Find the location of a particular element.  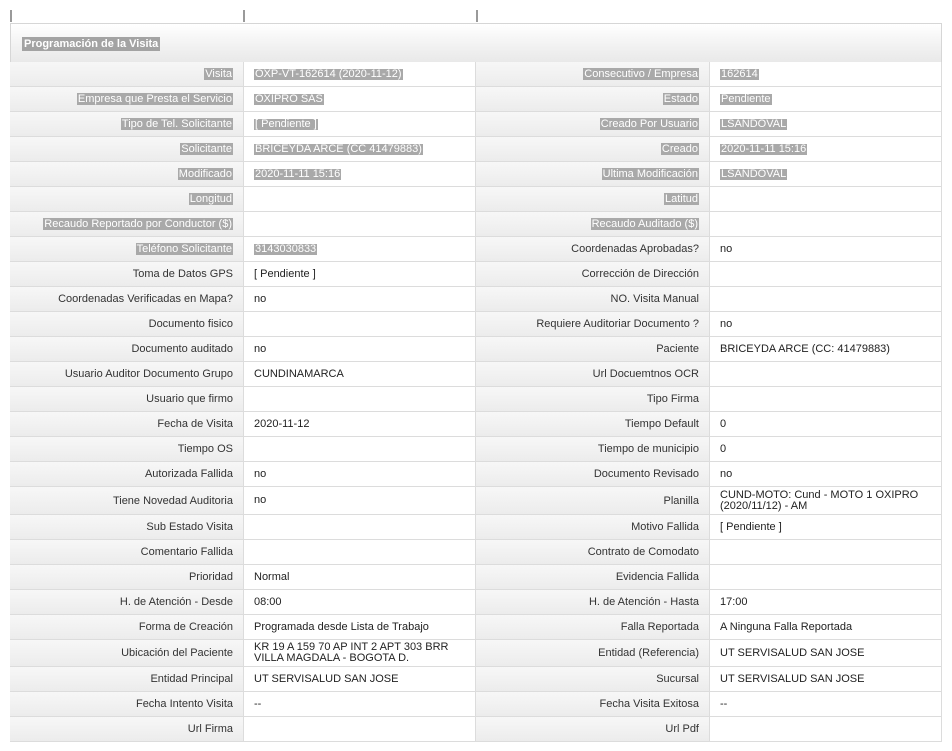

field-label-text: Tiempo de municipio is located at coordinates (648, 449).